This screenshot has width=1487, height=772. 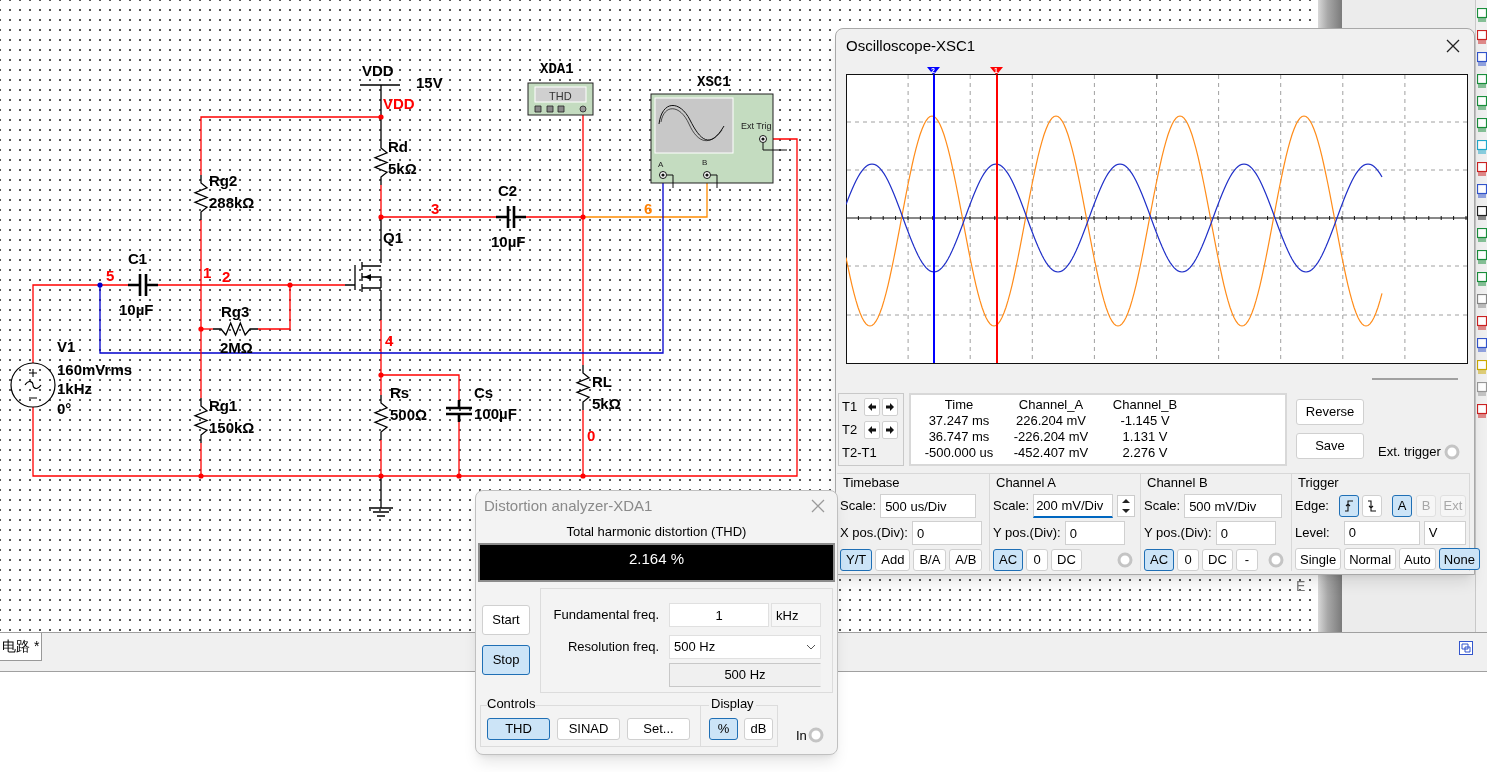 What do you see at coordinates (1381, 532) in the screenshot?
I see `level-field: 0` at bounding box center [1381, 532].